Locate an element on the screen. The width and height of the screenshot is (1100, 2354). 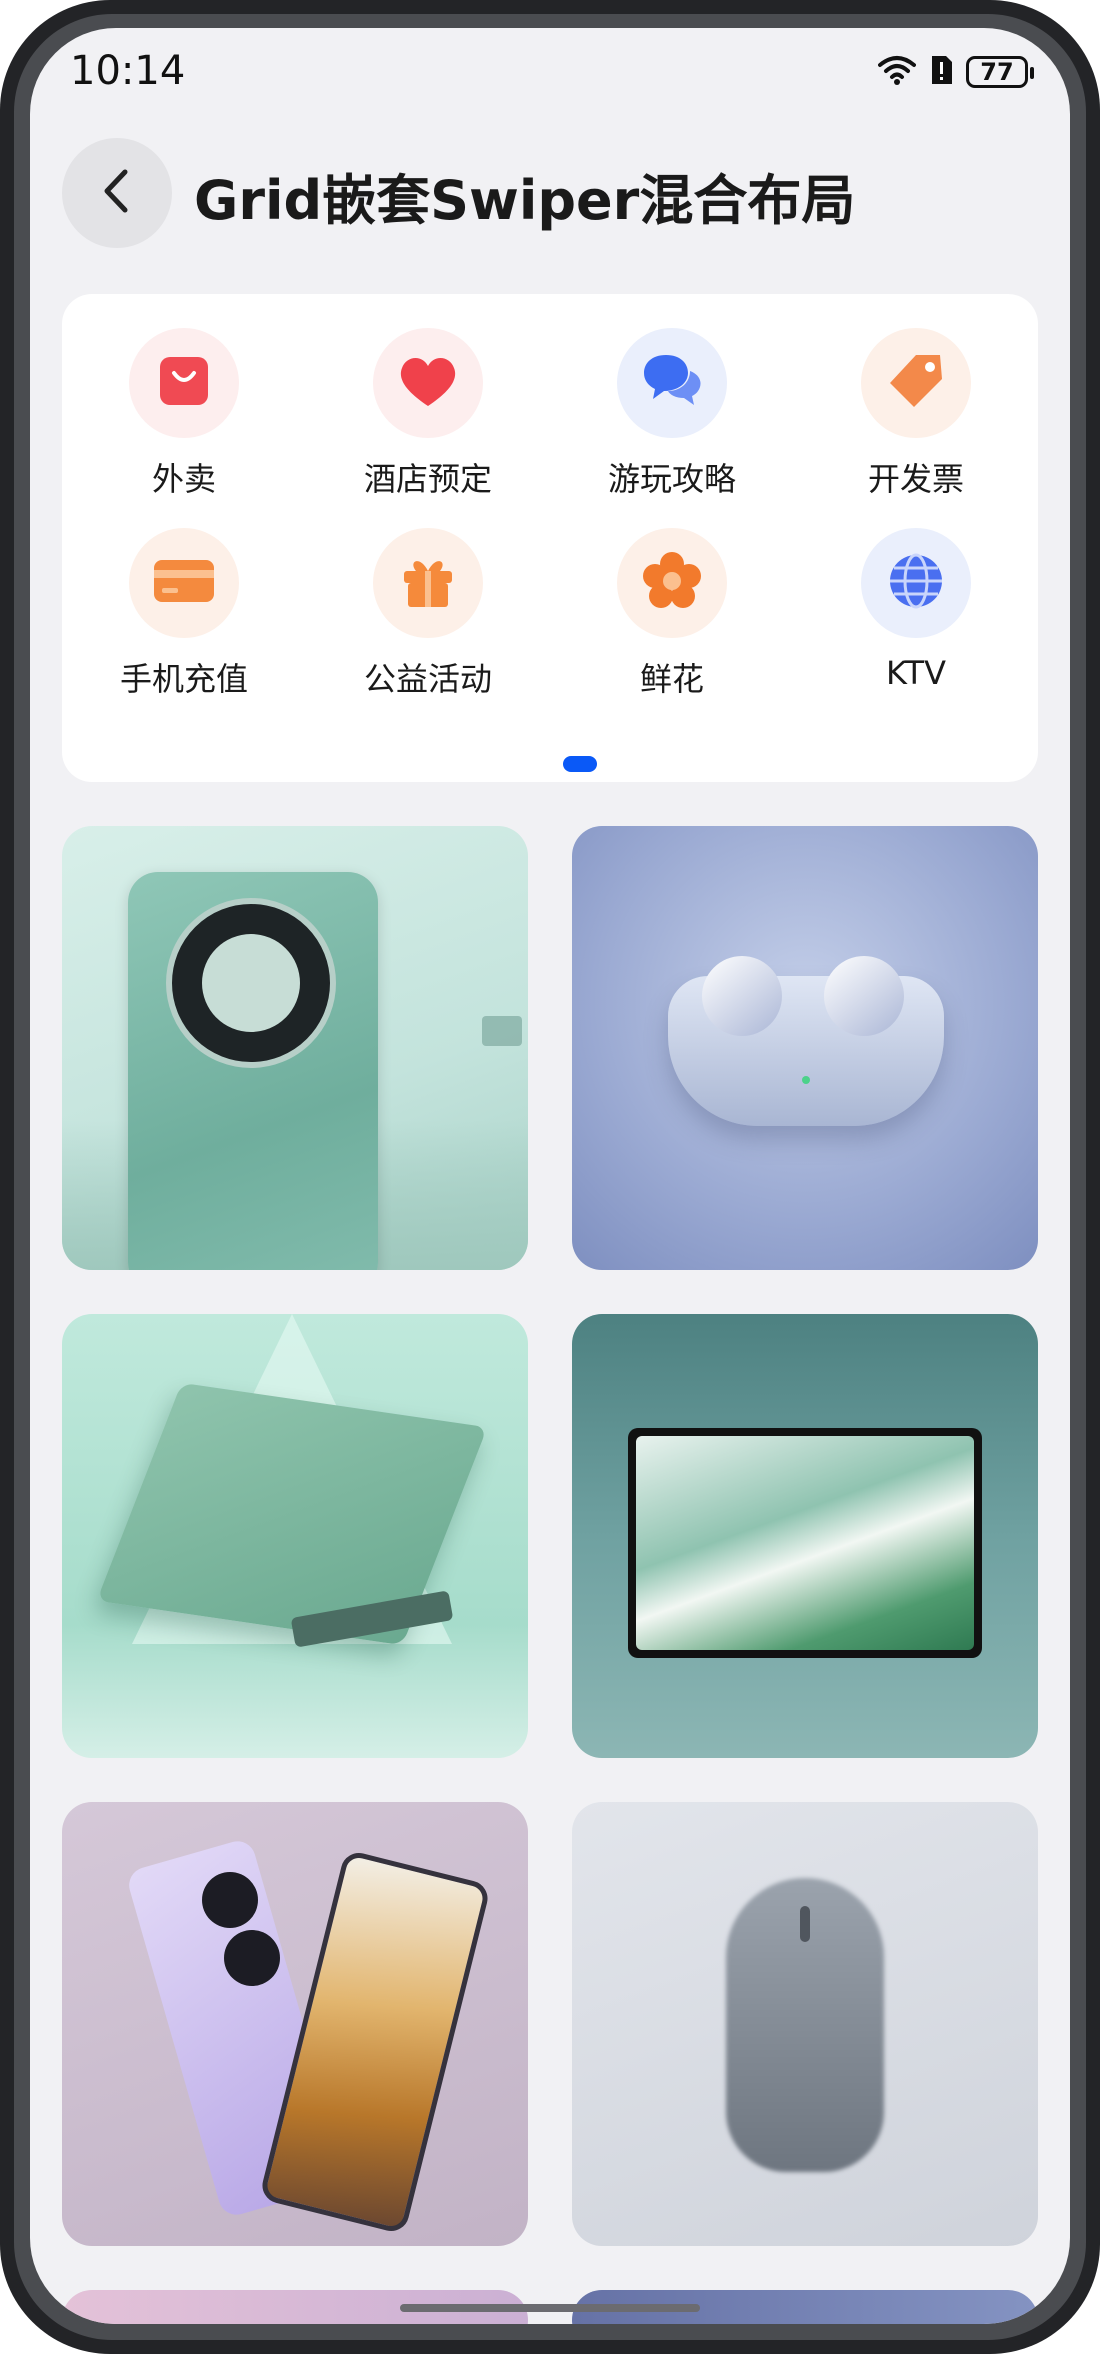
category-label: 手机充值 is located at coordinates (183, 679).